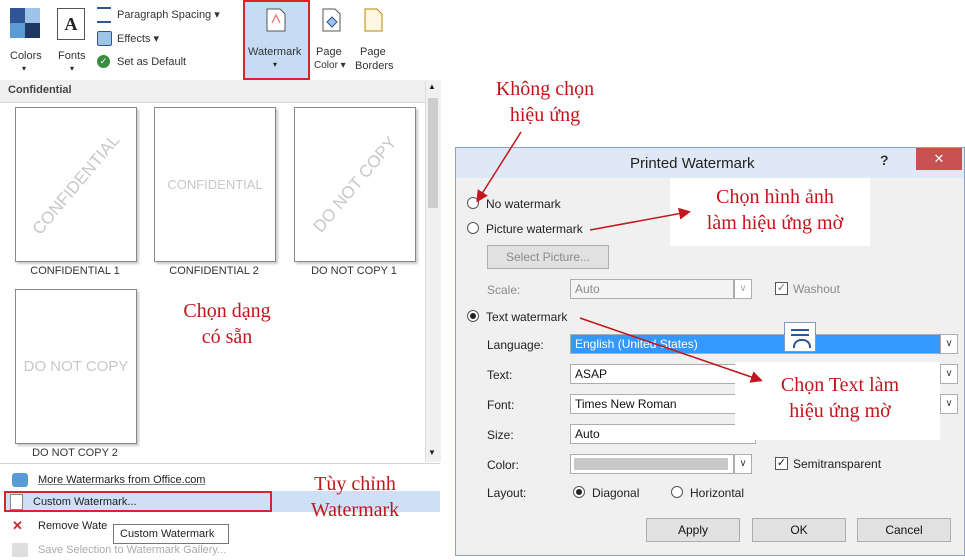 Image resolution: width=965 pixels, height=560 pixels. I want to click on watermark-icon, so click(276, 20).